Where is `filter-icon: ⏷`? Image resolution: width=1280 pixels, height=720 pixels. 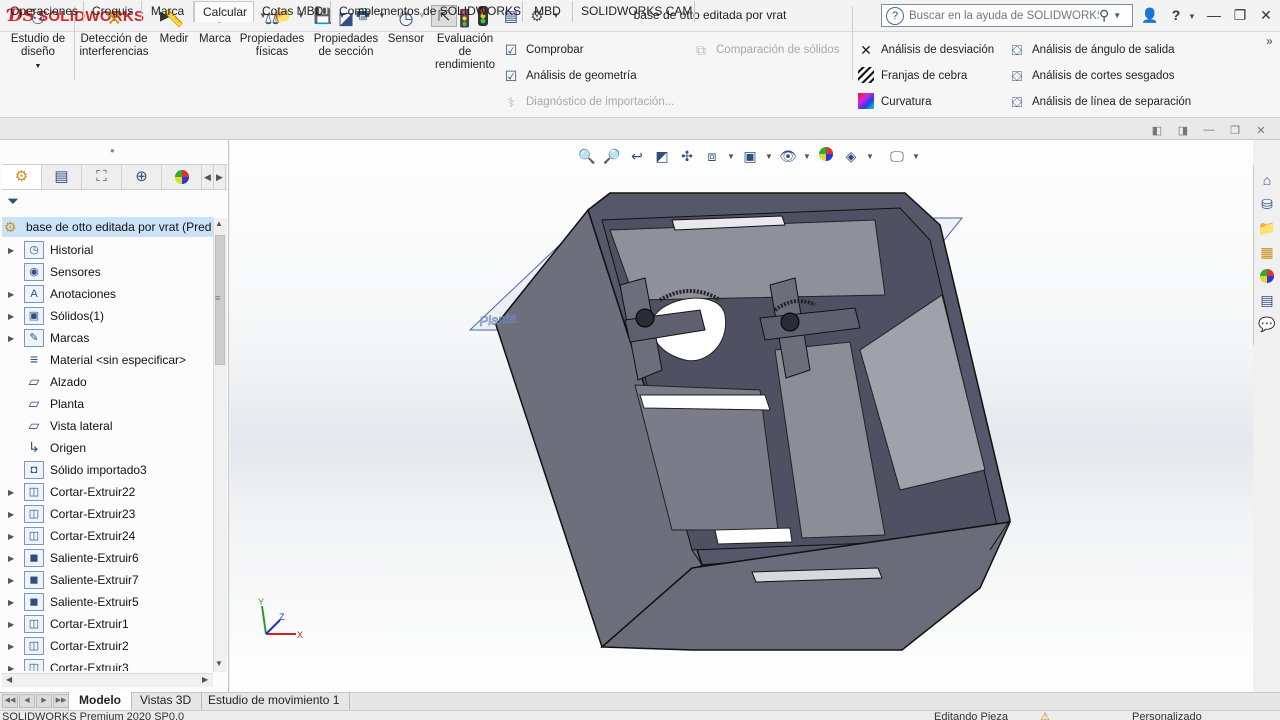 filter-icon: ⏷ is located at coordinates (13, 201).